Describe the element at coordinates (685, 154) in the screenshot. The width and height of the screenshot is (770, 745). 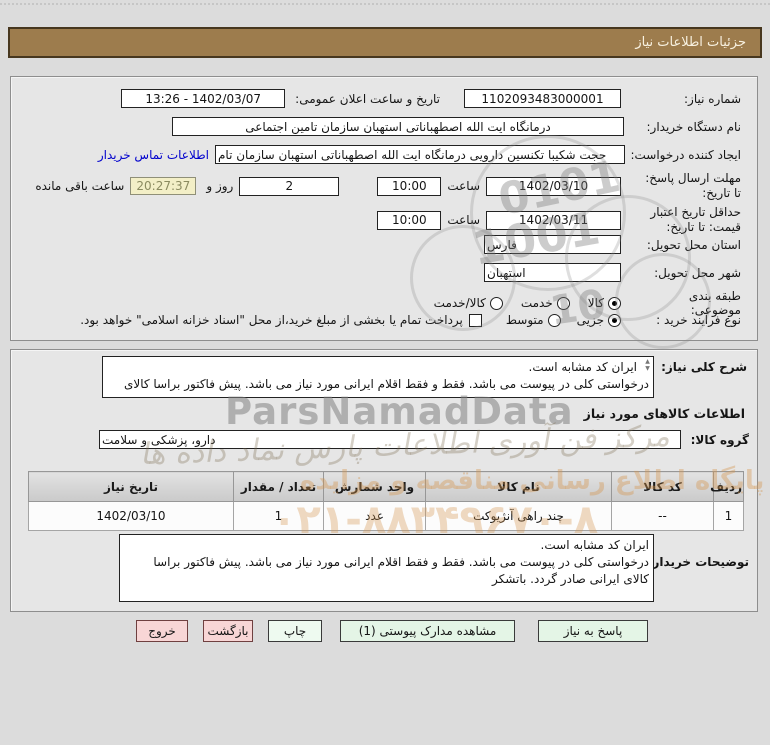
I see `request-creator-label: ایجاد کننده درخواست:` at that location.